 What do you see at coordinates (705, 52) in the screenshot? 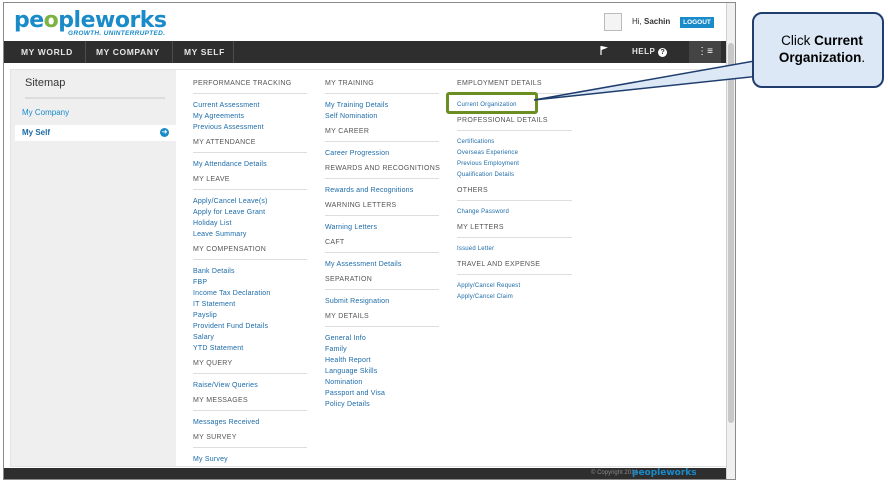
I see `menu-icon: ⋮≡` at bounding box center [705, 52].